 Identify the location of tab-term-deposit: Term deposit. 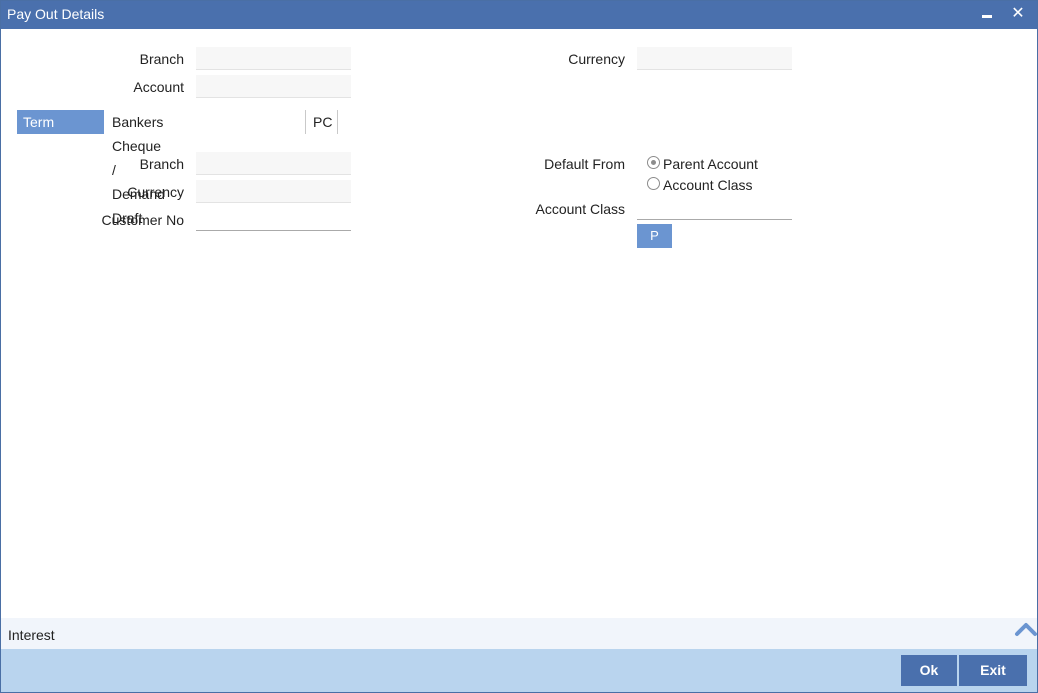
(60, 132).